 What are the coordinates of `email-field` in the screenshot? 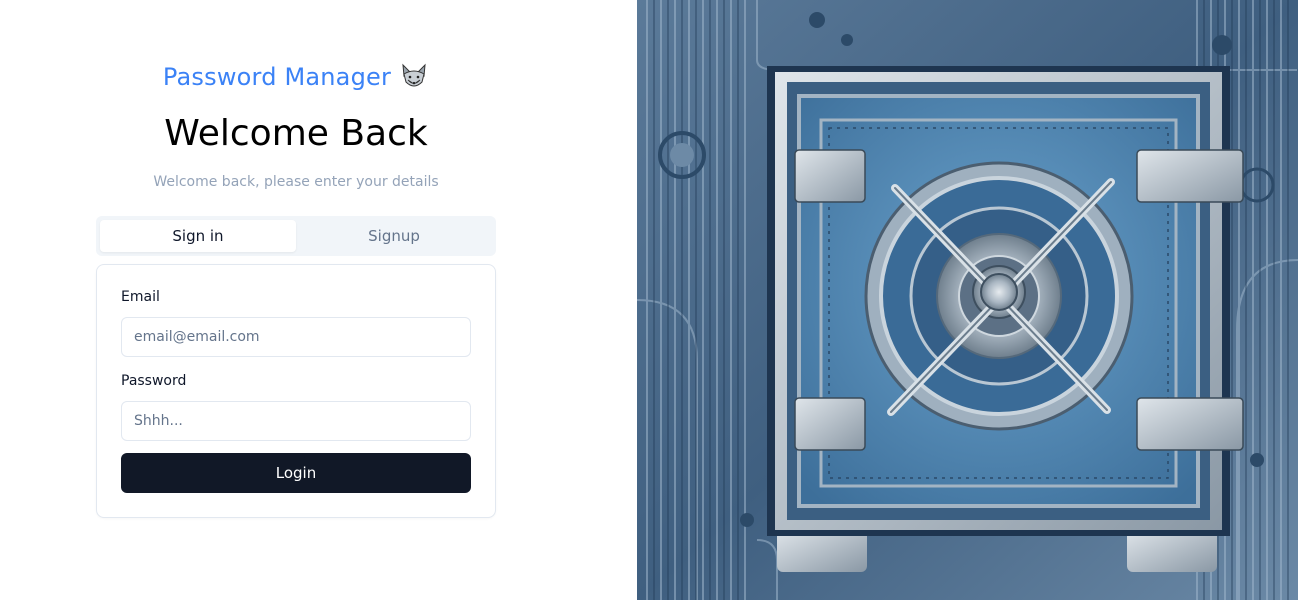 It's located at (296, 337).